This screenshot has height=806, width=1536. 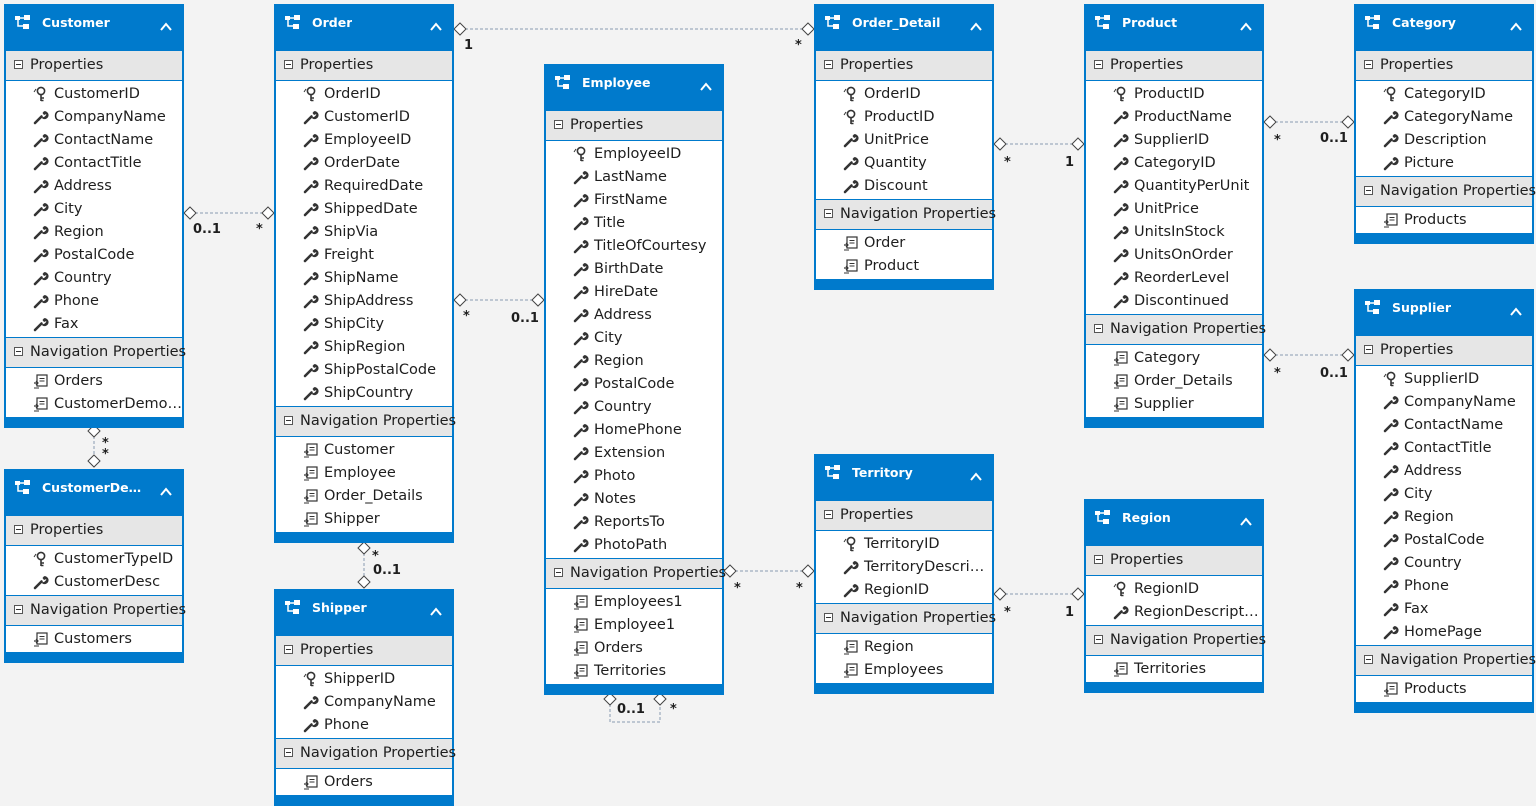 What do you see at coordinates (1174, 117) in the screenshot?
I see `property-item: ProductName` at bounding box center [1174, 117].